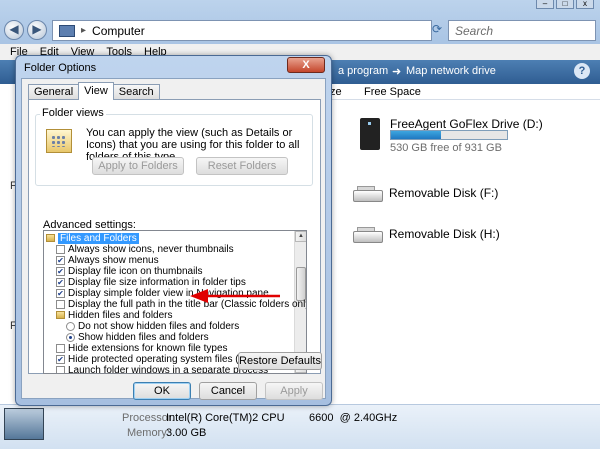 The height and width of the screenshot is (449, 600). I want to click on address-text: Computer, so click(118, 30).